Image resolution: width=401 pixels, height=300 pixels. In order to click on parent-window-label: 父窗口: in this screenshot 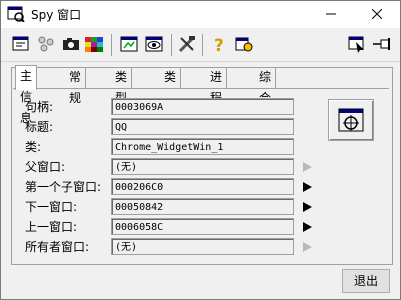, I will do `click(45, 167)`.